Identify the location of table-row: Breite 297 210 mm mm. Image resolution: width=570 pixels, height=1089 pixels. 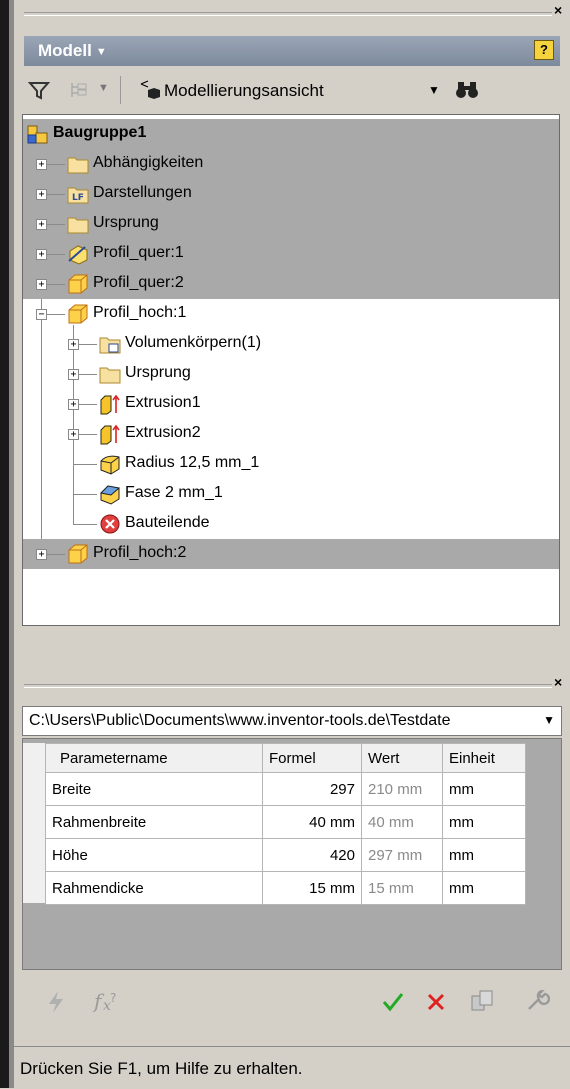
(285, 789).